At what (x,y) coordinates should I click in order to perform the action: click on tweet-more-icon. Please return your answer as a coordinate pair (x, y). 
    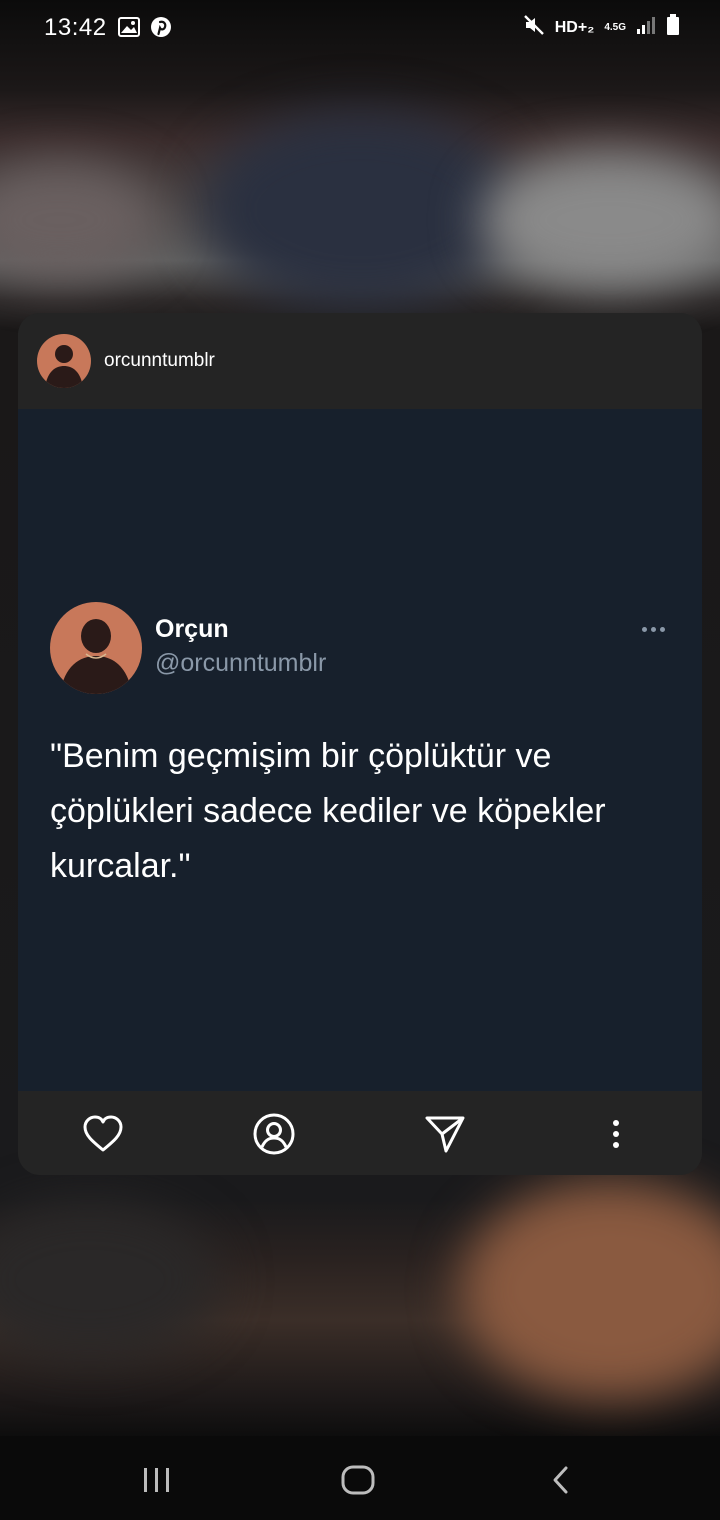
    Looking at the image, I should click on (653, 629).